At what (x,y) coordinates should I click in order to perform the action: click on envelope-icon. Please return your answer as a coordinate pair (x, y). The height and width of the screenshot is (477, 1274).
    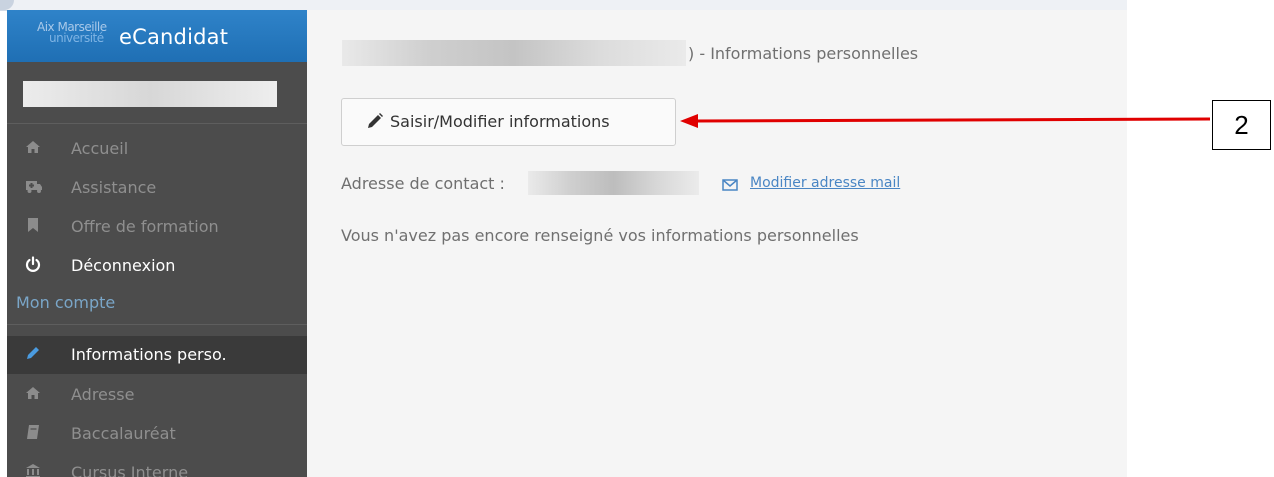
    Looking at the image, I should click on (730, 184).